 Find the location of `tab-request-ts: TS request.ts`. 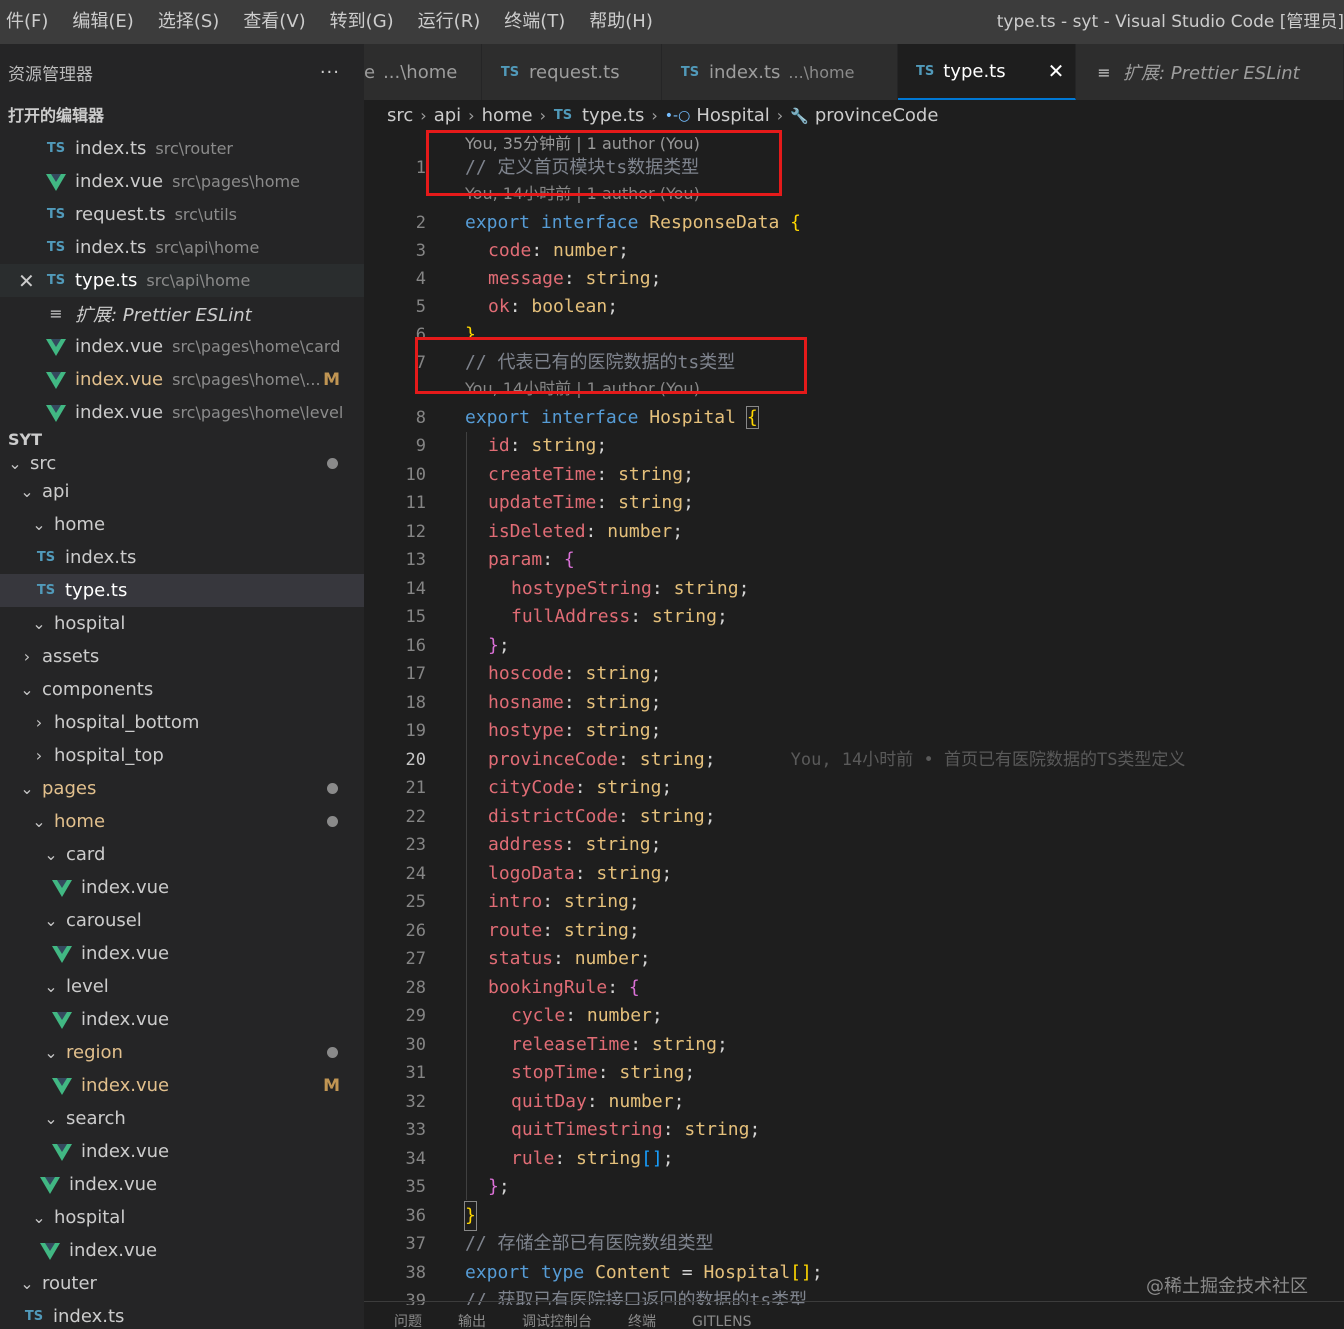

tab-request-ts: TS request.ts is located at coordinates (572, 72).